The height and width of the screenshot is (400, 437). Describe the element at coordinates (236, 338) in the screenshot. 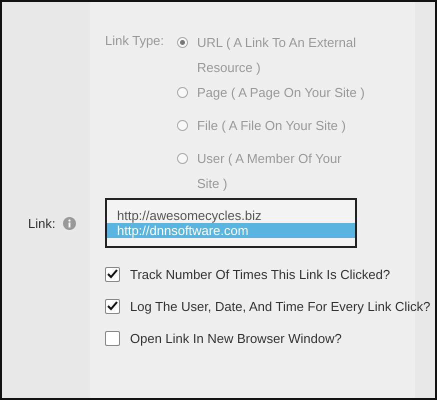

I see `checkbox-label: Open Link In New Browser Window?` at that location.